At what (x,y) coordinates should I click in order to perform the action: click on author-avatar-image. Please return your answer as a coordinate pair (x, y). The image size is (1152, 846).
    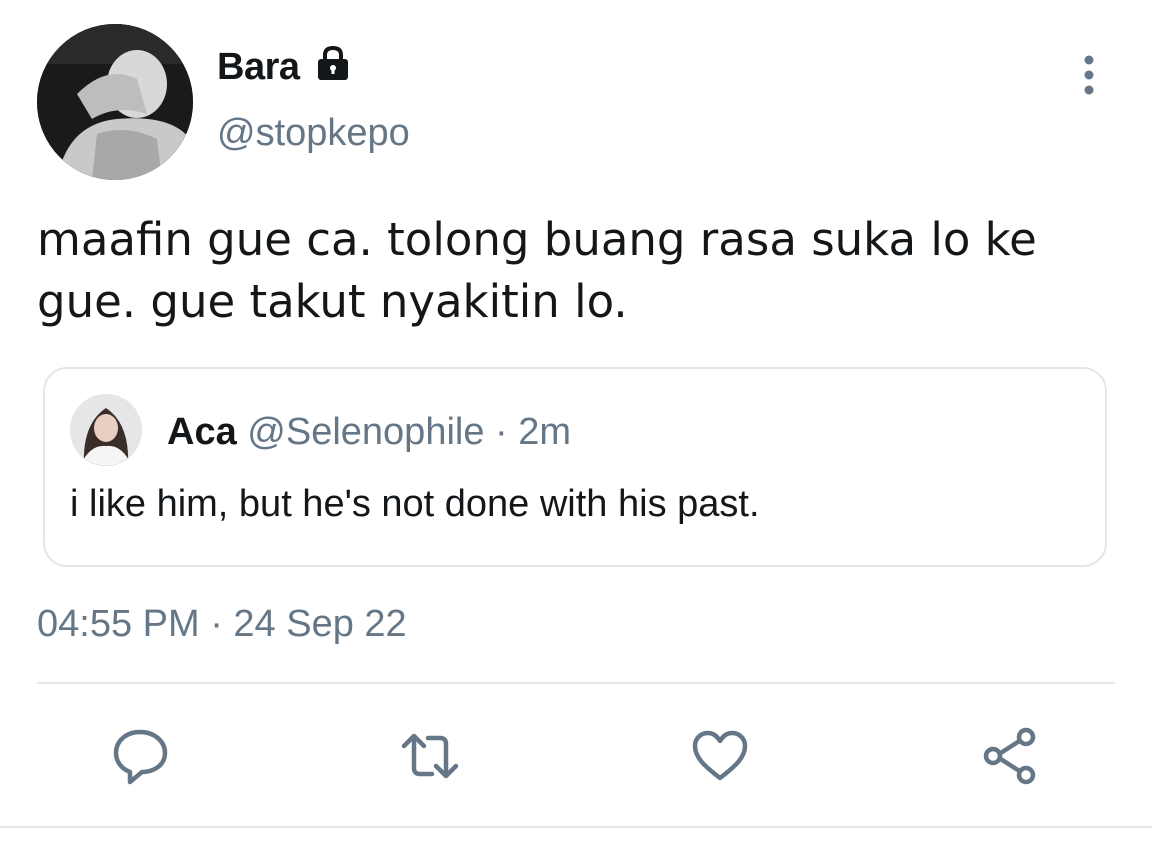
    Looking at the image, I should click on (115, 102).